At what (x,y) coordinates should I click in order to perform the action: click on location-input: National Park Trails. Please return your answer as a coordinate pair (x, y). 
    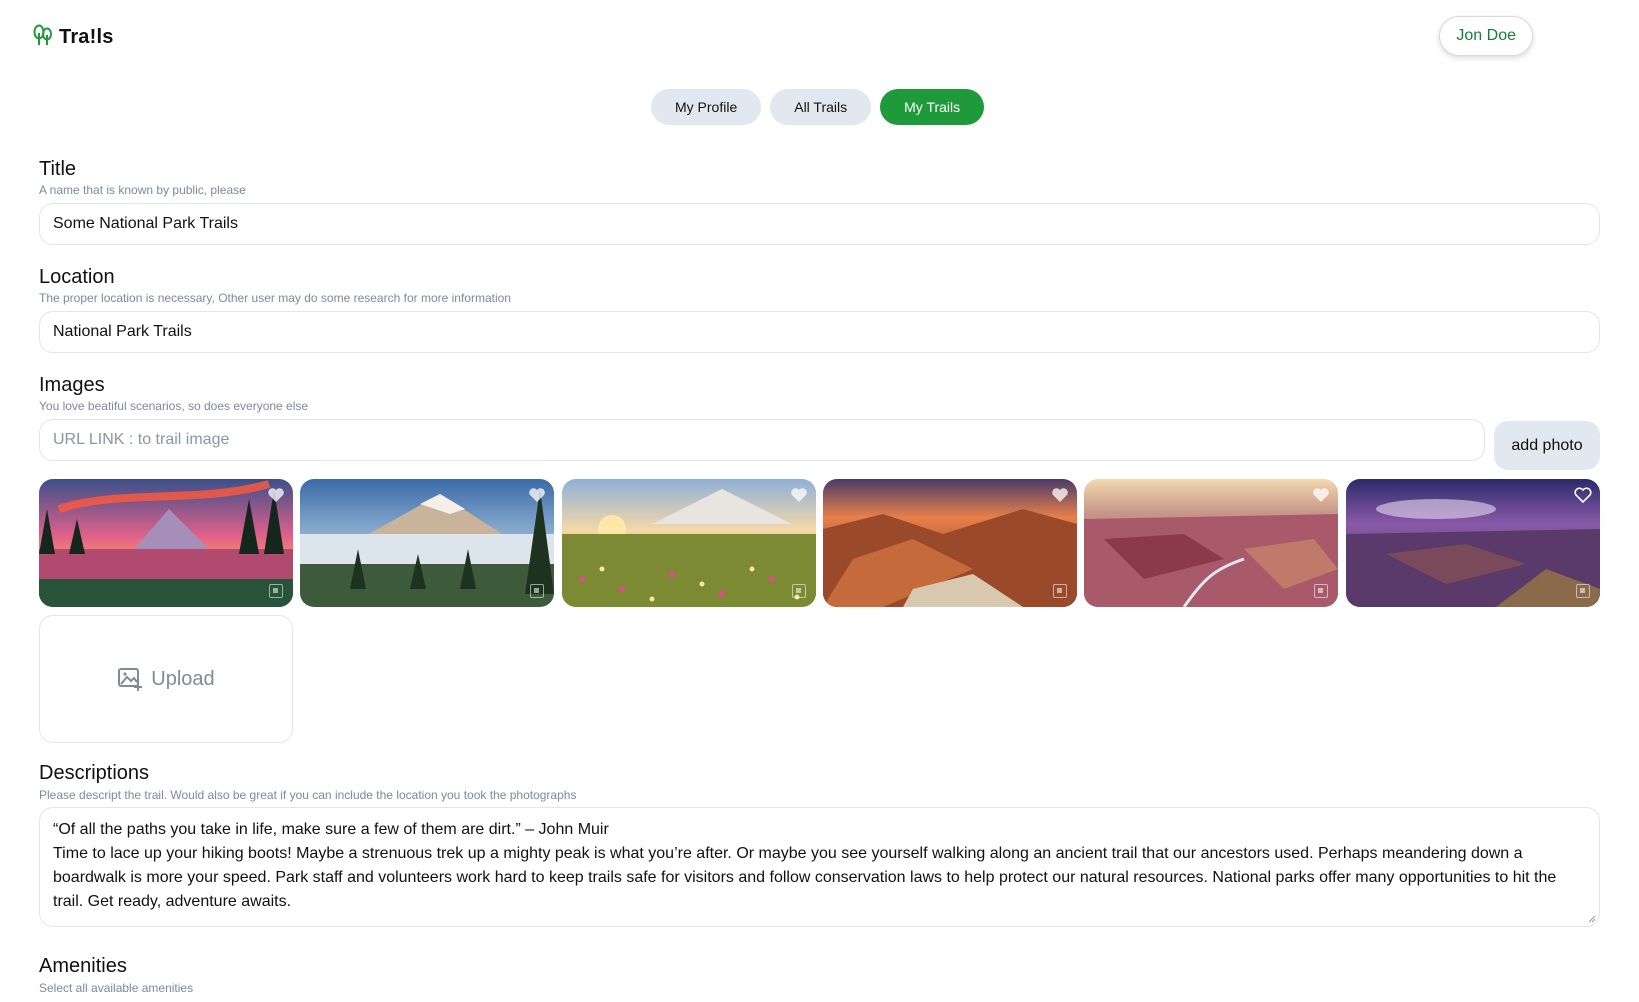
    Looking at the image, I should click on (819, 332).